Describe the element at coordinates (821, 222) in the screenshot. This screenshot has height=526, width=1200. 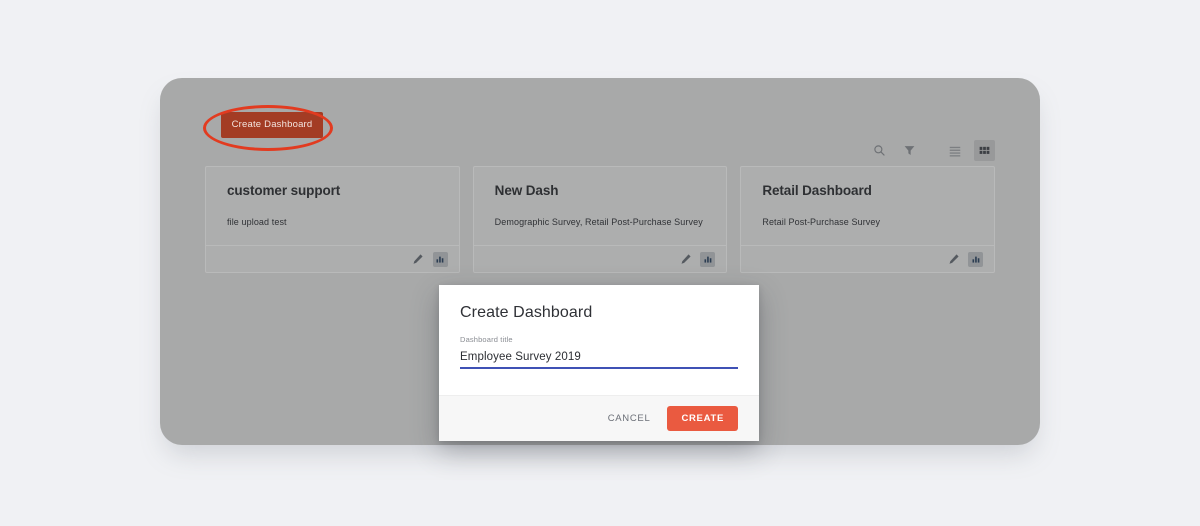
I see `card-subtitle: Retail Post-Purchase Survey` at that location.